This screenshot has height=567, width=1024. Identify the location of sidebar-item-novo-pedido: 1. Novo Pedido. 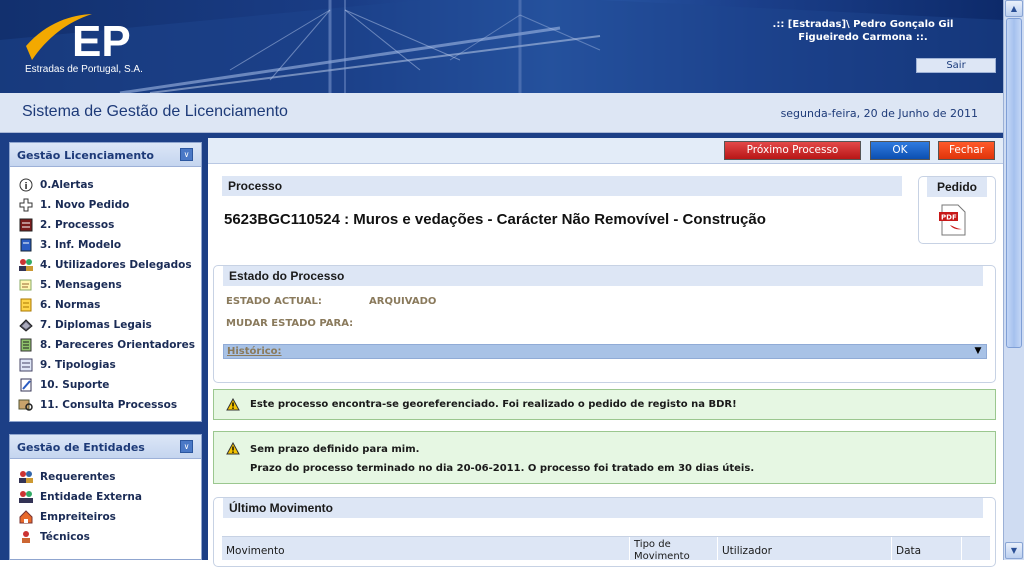
(109, 205).